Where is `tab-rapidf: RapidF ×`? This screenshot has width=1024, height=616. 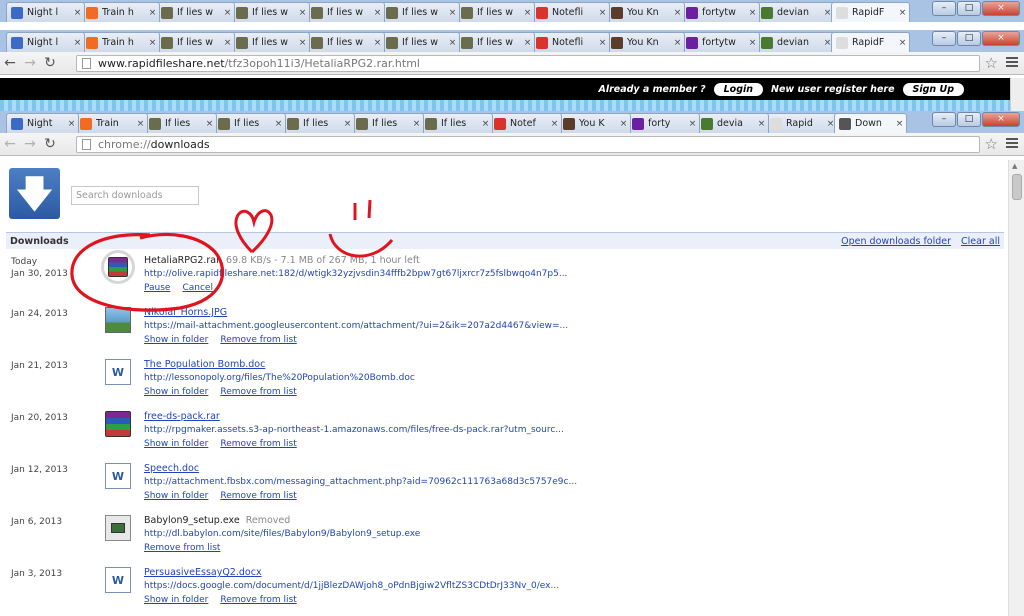
tab-rapidf: RapidF × is located at coordinates (870, 12).